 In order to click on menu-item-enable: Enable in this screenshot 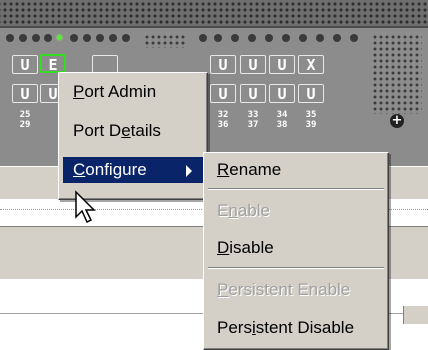, I will do `click(296, 211)`.